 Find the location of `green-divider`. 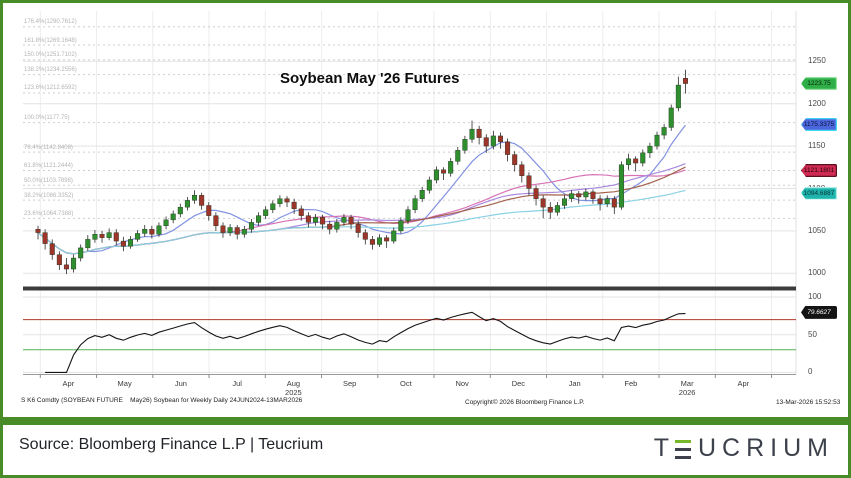

green-divider is located at coordinates (425, 421).